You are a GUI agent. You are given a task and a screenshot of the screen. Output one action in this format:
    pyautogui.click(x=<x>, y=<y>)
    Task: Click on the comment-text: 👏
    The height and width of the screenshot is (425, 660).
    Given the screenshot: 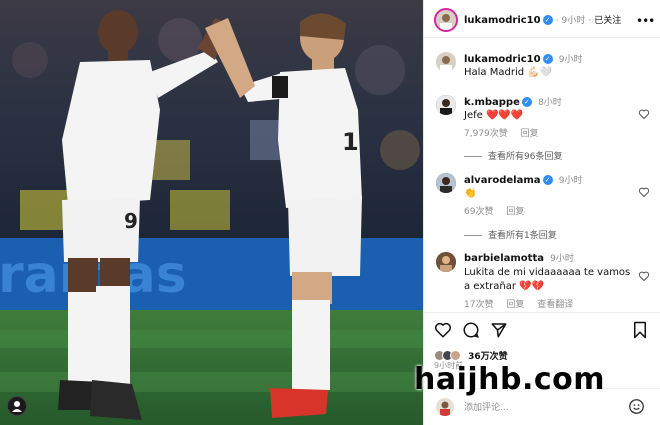 What is the action you would take?
    pyautogui.click(x=470, y=193)
    